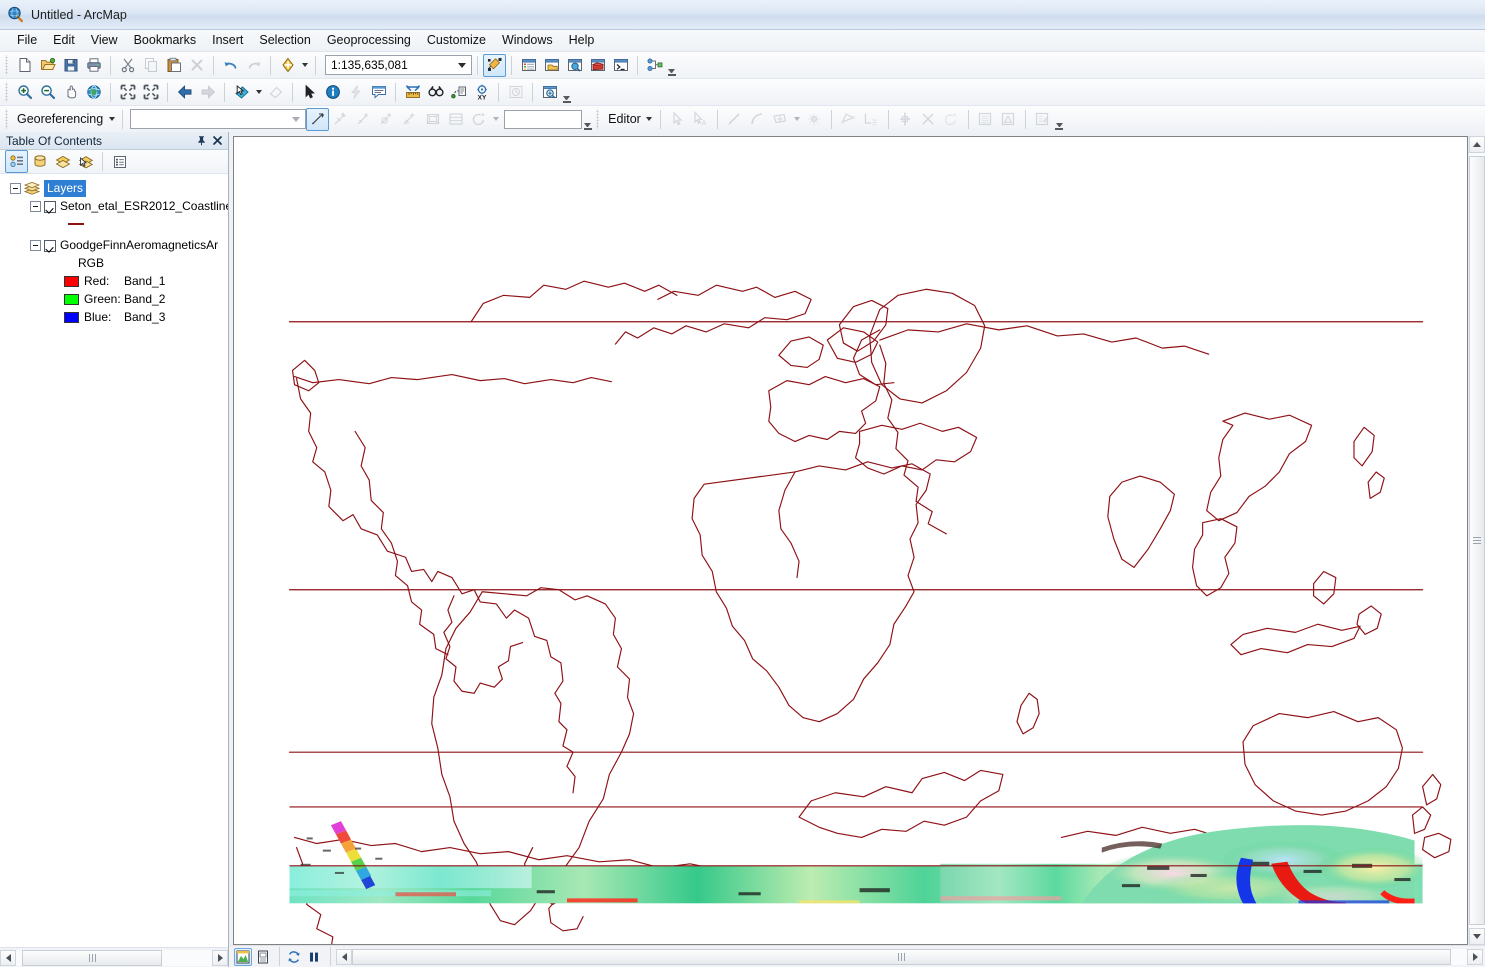  I want to click on create-viewer-window-icon, so click(549, 92).